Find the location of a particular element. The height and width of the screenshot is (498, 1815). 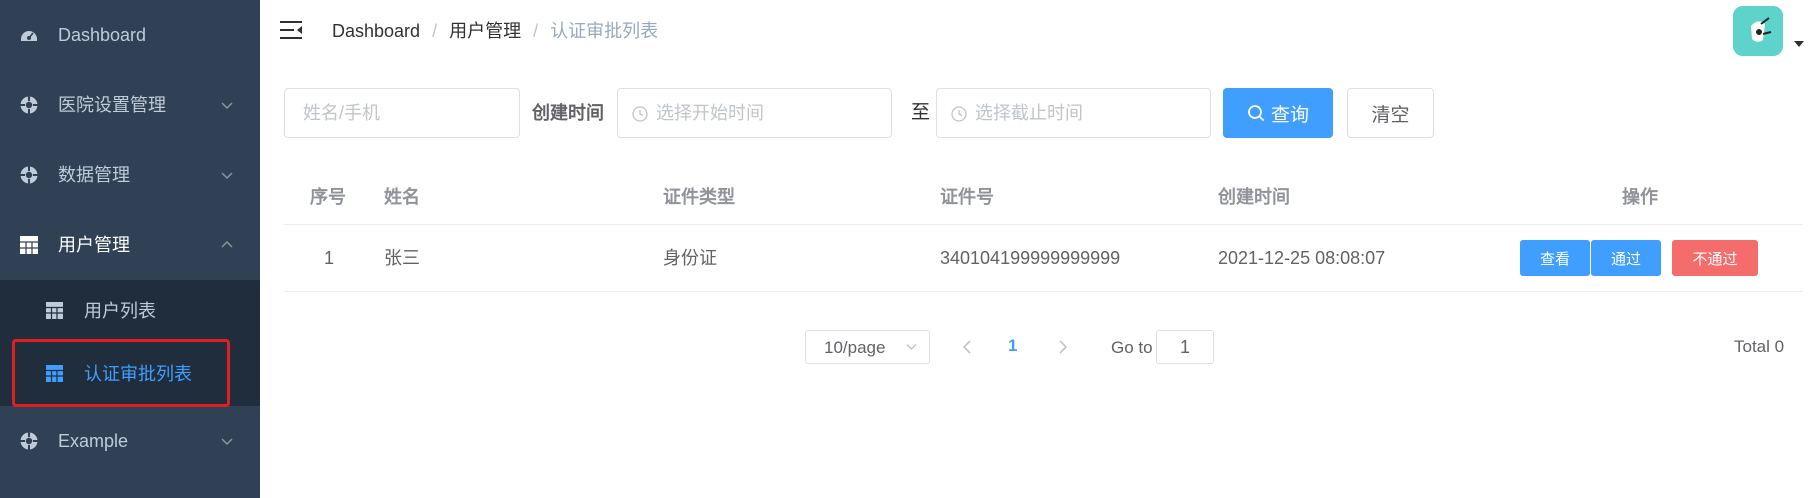

view-button: 查看 is located at coordinates (1555, 258).